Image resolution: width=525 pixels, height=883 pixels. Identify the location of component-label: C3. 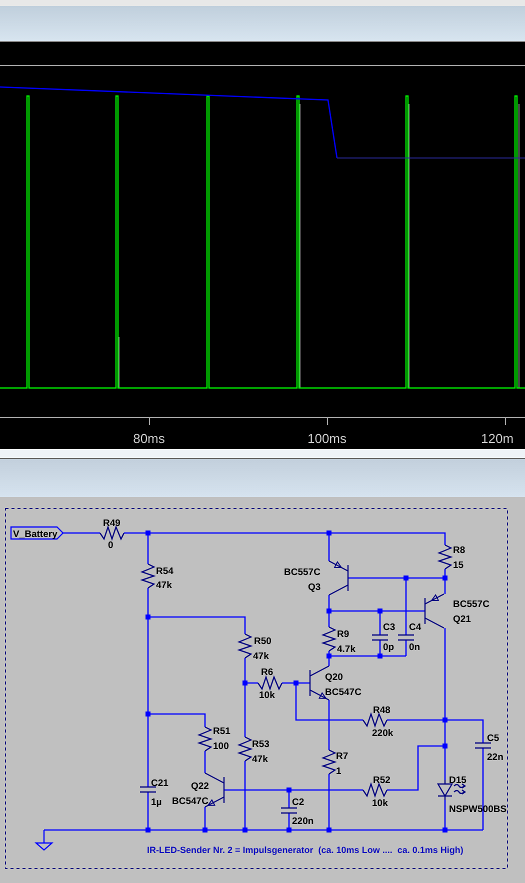
(389, 627).